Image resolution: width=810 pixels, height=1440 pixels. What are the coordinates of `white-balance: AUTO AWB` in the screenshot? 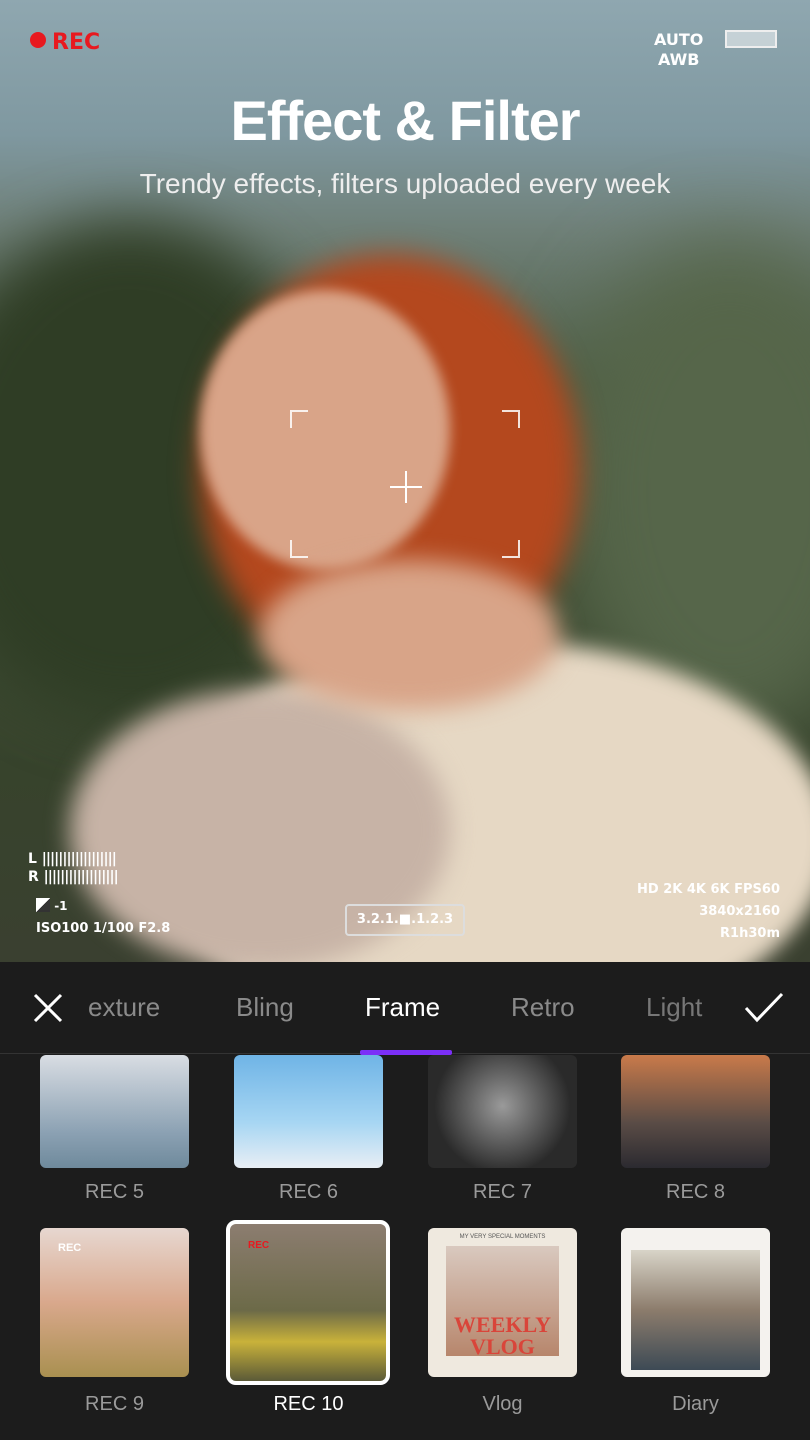 It's located at (678, 50).